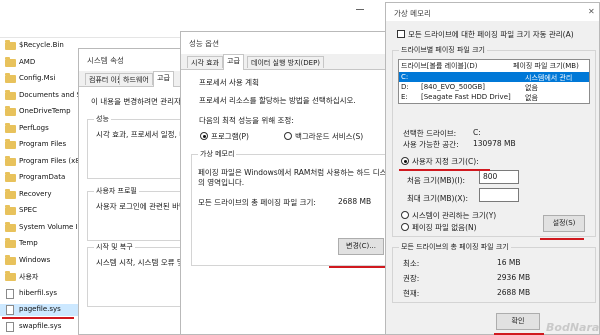 This screenshot has width=600, height=335. I want to click on close-icon: ✕, so click(591, 11).